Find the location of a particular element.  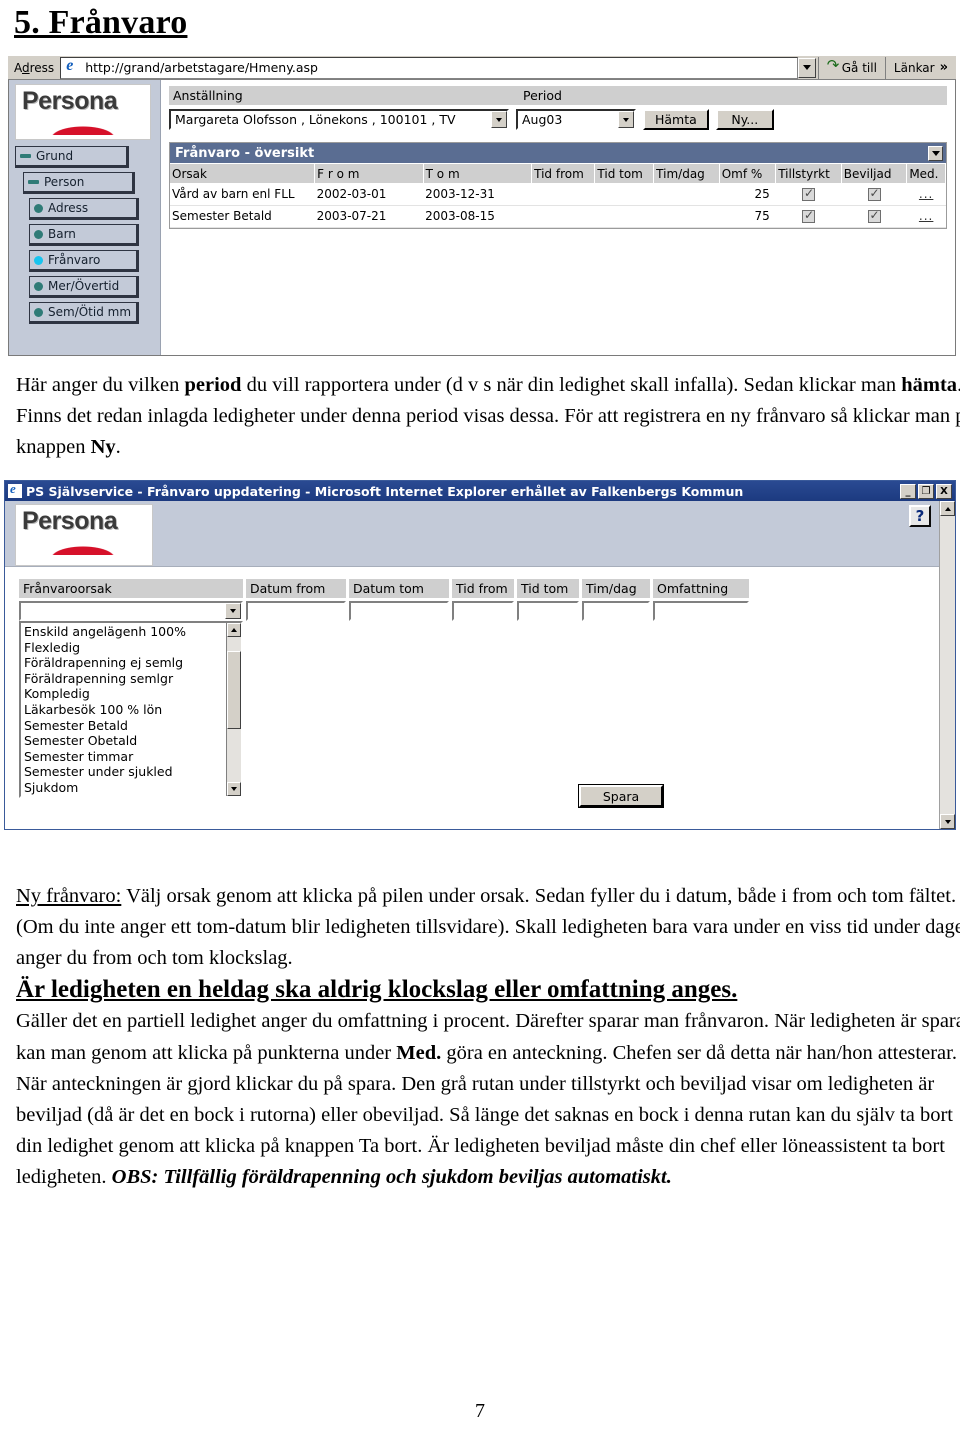

col-header-omf: Omf % is located at coordinates (748, 173).